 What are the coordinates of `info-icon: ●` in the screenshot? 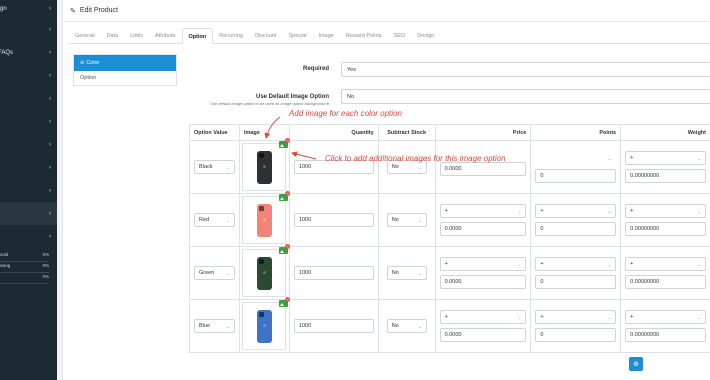 It's located at (327, 103).